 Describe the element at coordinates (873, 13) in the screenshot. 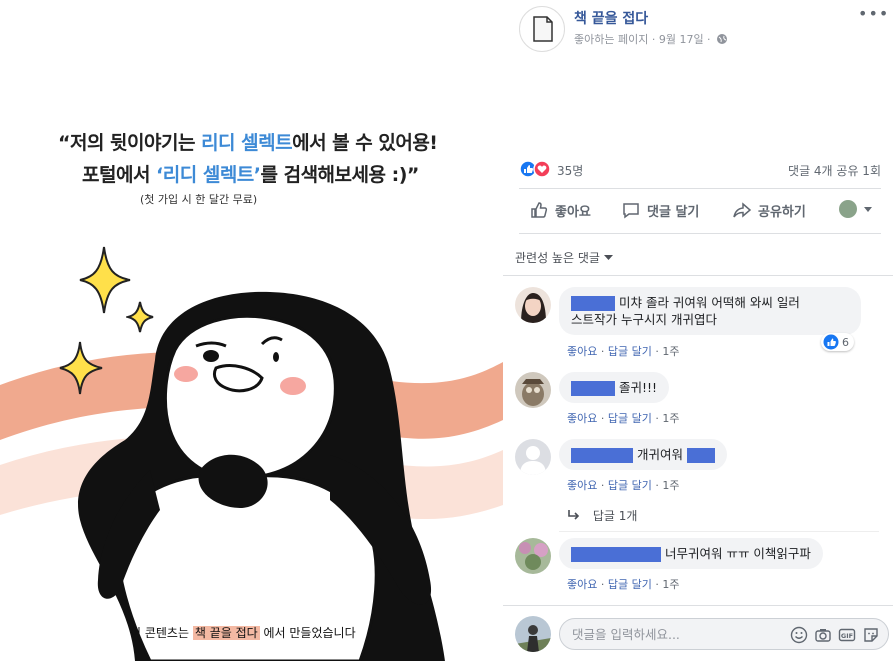

I see `more-options-button: •••` at that location.